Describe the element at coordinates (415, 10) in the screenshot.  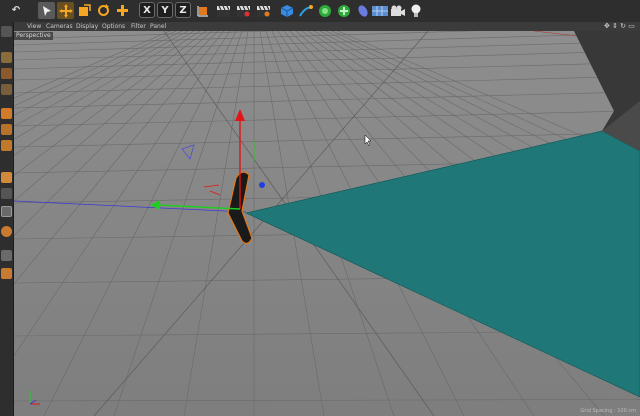
I see `light-icon` at that location.